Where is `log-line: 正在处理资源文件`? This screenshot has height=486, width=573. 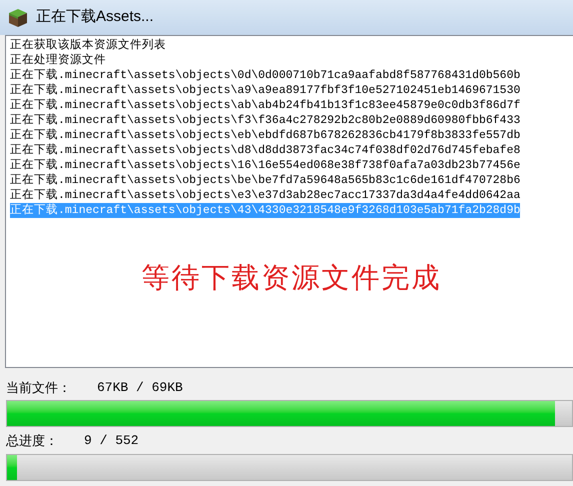 log-line: 正在处理资源文件 is located at coordinates (58, 60).